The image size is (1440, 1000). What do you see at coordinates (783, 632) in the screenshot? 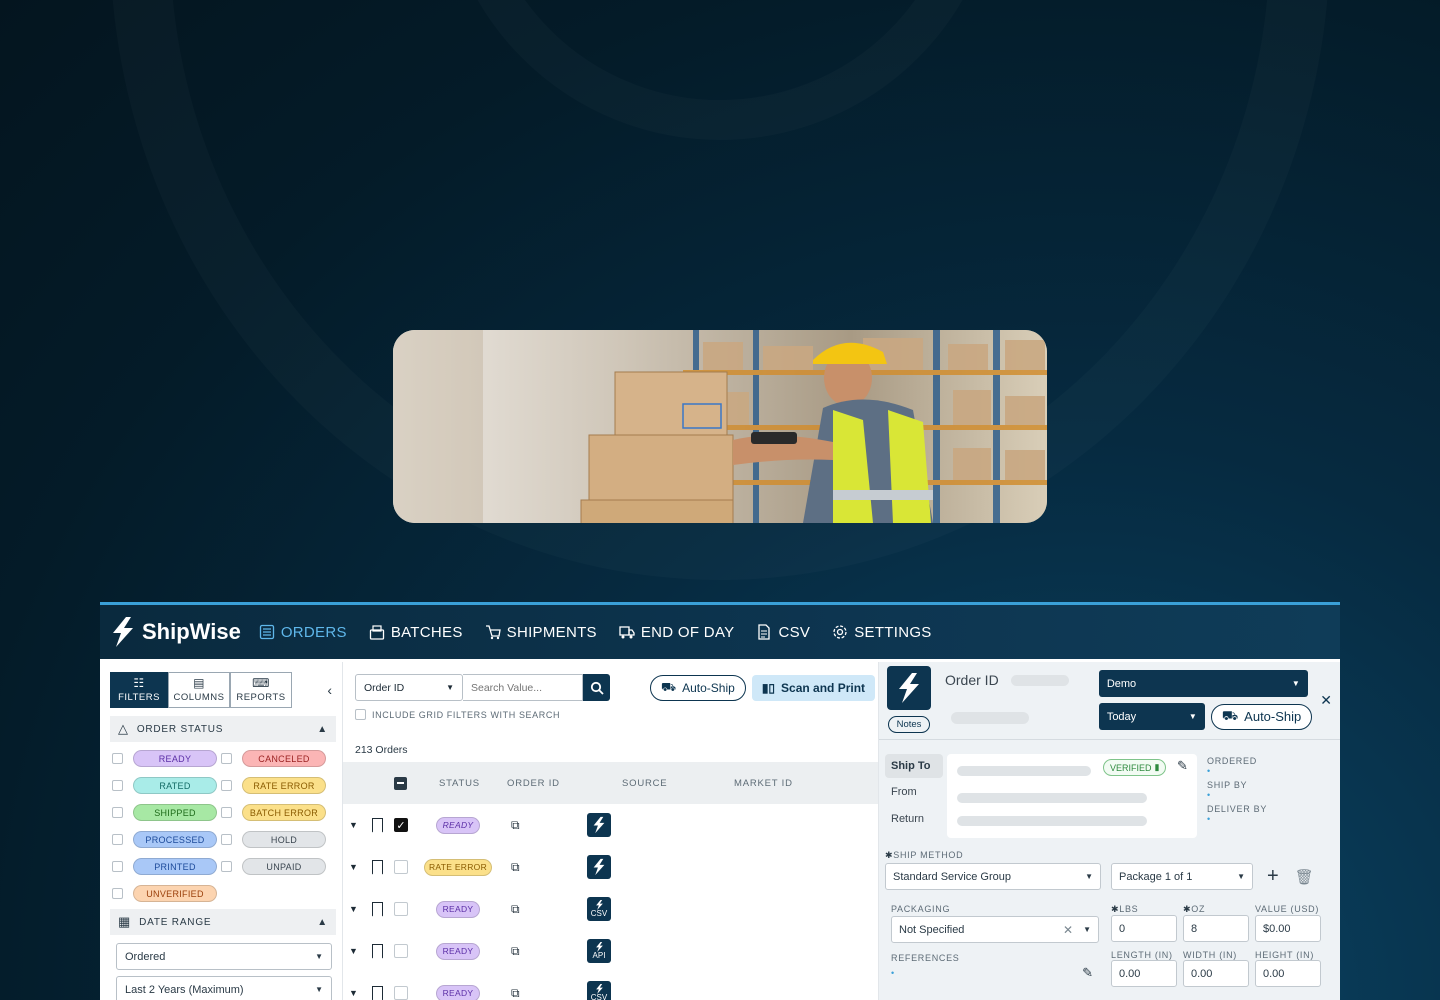
I see `nav-csv: CSV` at bounding box center [783, 632].